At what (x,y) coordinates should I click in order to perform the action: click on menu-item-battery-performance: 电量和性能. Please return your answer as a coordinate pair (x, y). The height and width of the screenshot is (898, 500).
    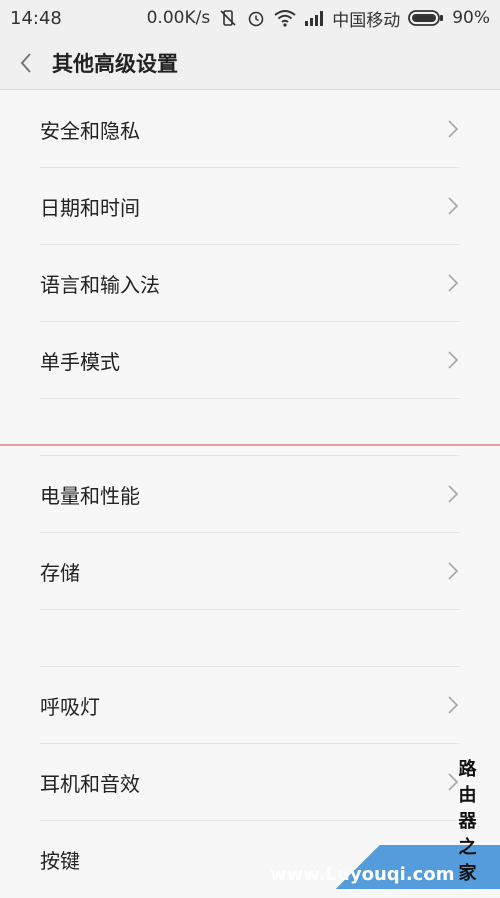
    Looking at the image, I should click on (250, 494).